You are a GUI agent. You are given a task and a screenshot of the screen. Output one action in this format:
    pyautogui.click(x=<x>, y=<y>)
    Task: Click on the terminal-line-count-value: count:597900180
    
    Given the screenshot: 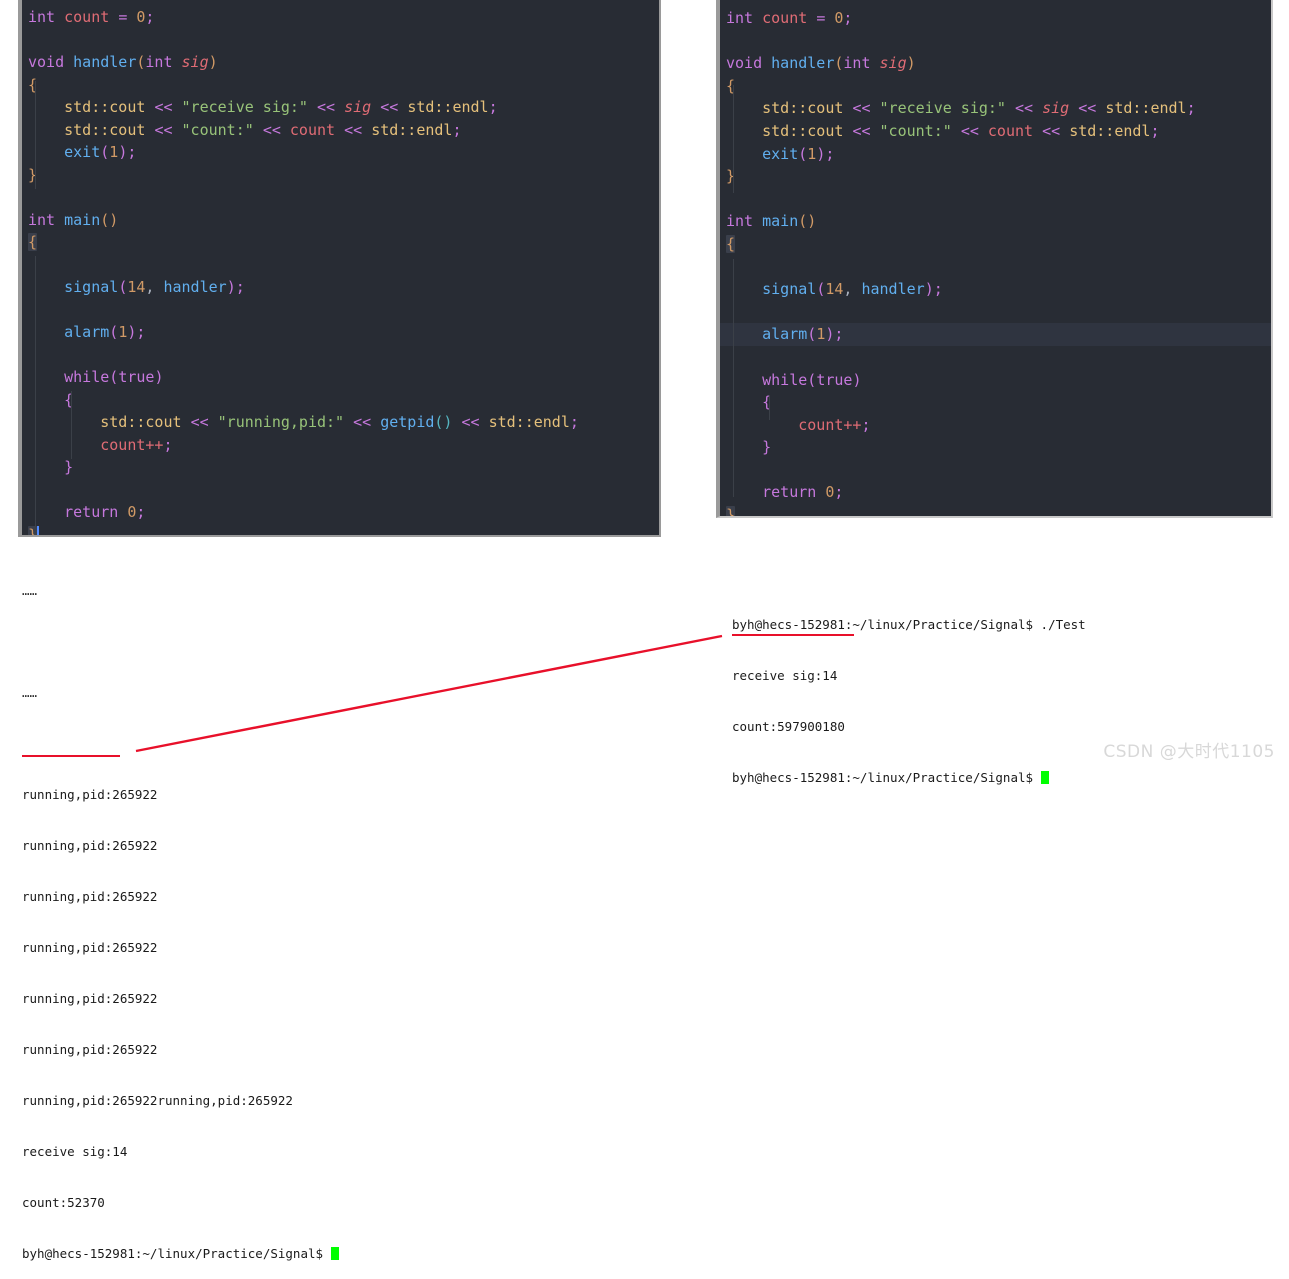 What is the action you would take?
    pyautogui.click(x=788, y=726)
    